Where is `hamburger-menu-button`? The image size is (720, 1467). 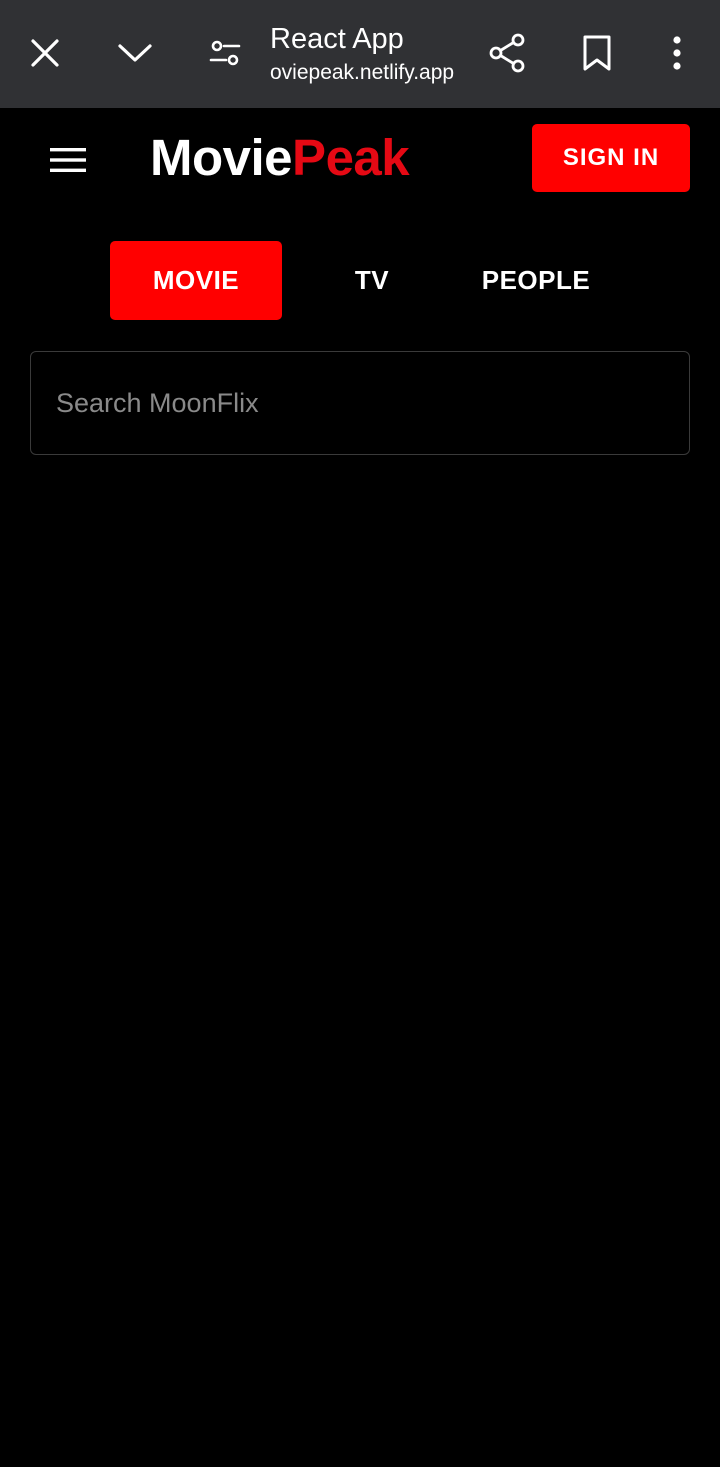 hamburger-menu-button is located at coordinates (68, 160).